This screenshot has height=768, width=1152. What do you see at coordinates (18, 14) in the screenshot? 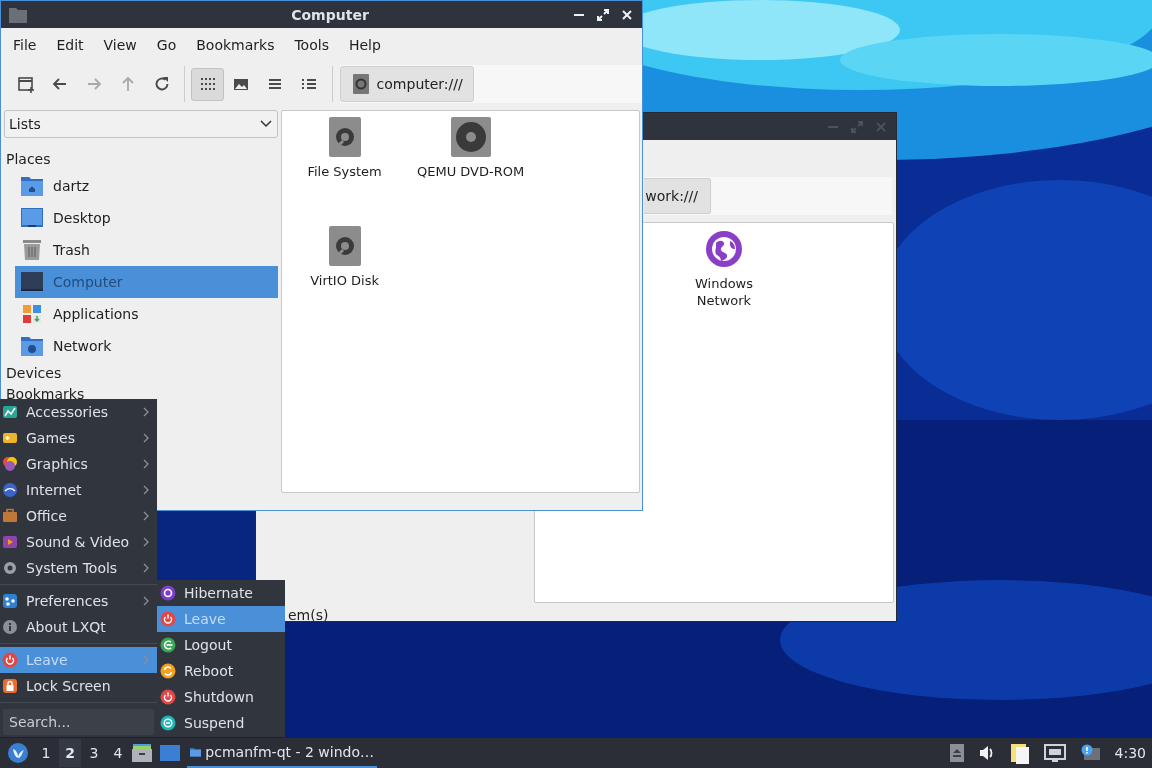
I see `folder-icon` at bounding box center [18, 14].